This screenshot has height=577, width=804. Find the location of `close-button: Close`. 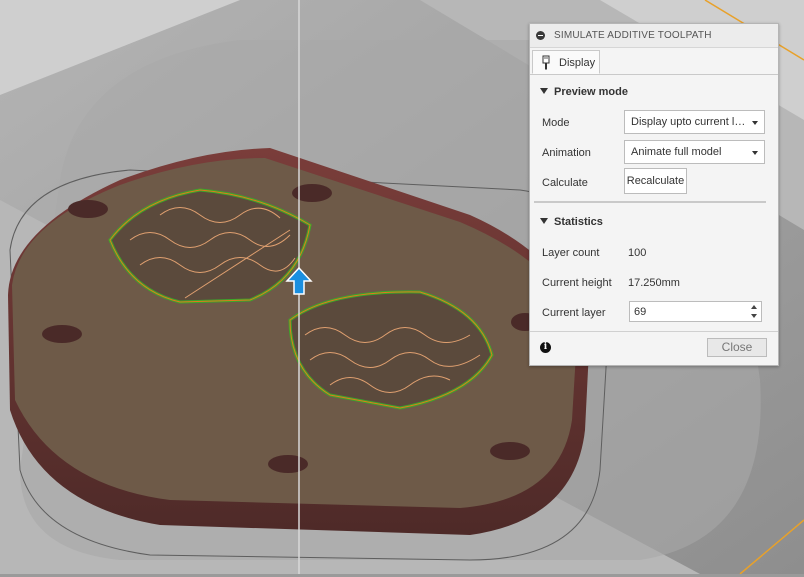

close-button: Close is located at coordinates (737, 347).